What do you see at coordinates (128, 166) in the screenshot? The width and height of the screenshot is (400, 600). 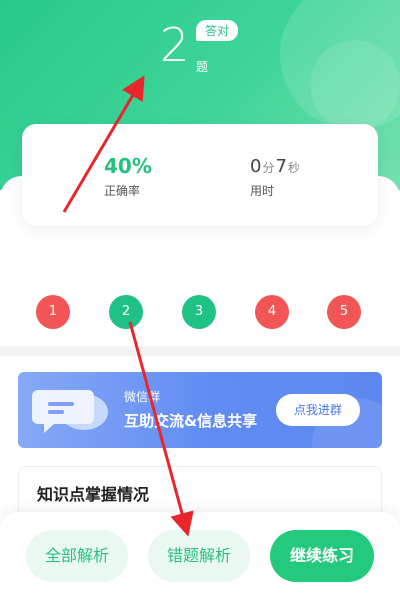 I see `accuracy-value: 40%` at bounding box center [128, 166].